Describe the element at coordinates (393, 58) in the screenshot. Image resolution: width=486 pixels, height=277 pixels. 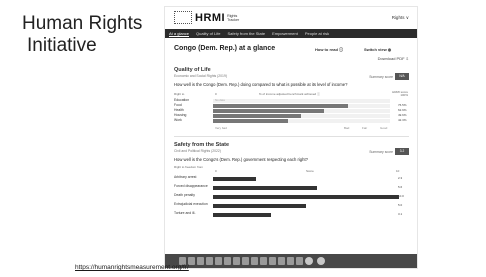
I see `download-pdf-link: Download PDF ⇩` at that location.